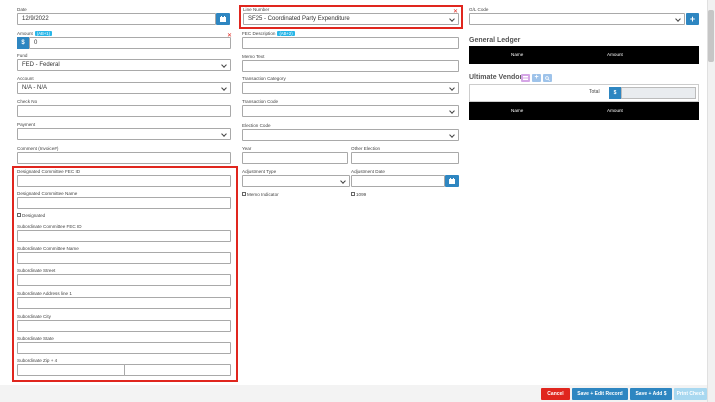 The height and width of the screenshot is (402, 715). I want to click on vendor-col-amount: Amount, so click(615, 110).